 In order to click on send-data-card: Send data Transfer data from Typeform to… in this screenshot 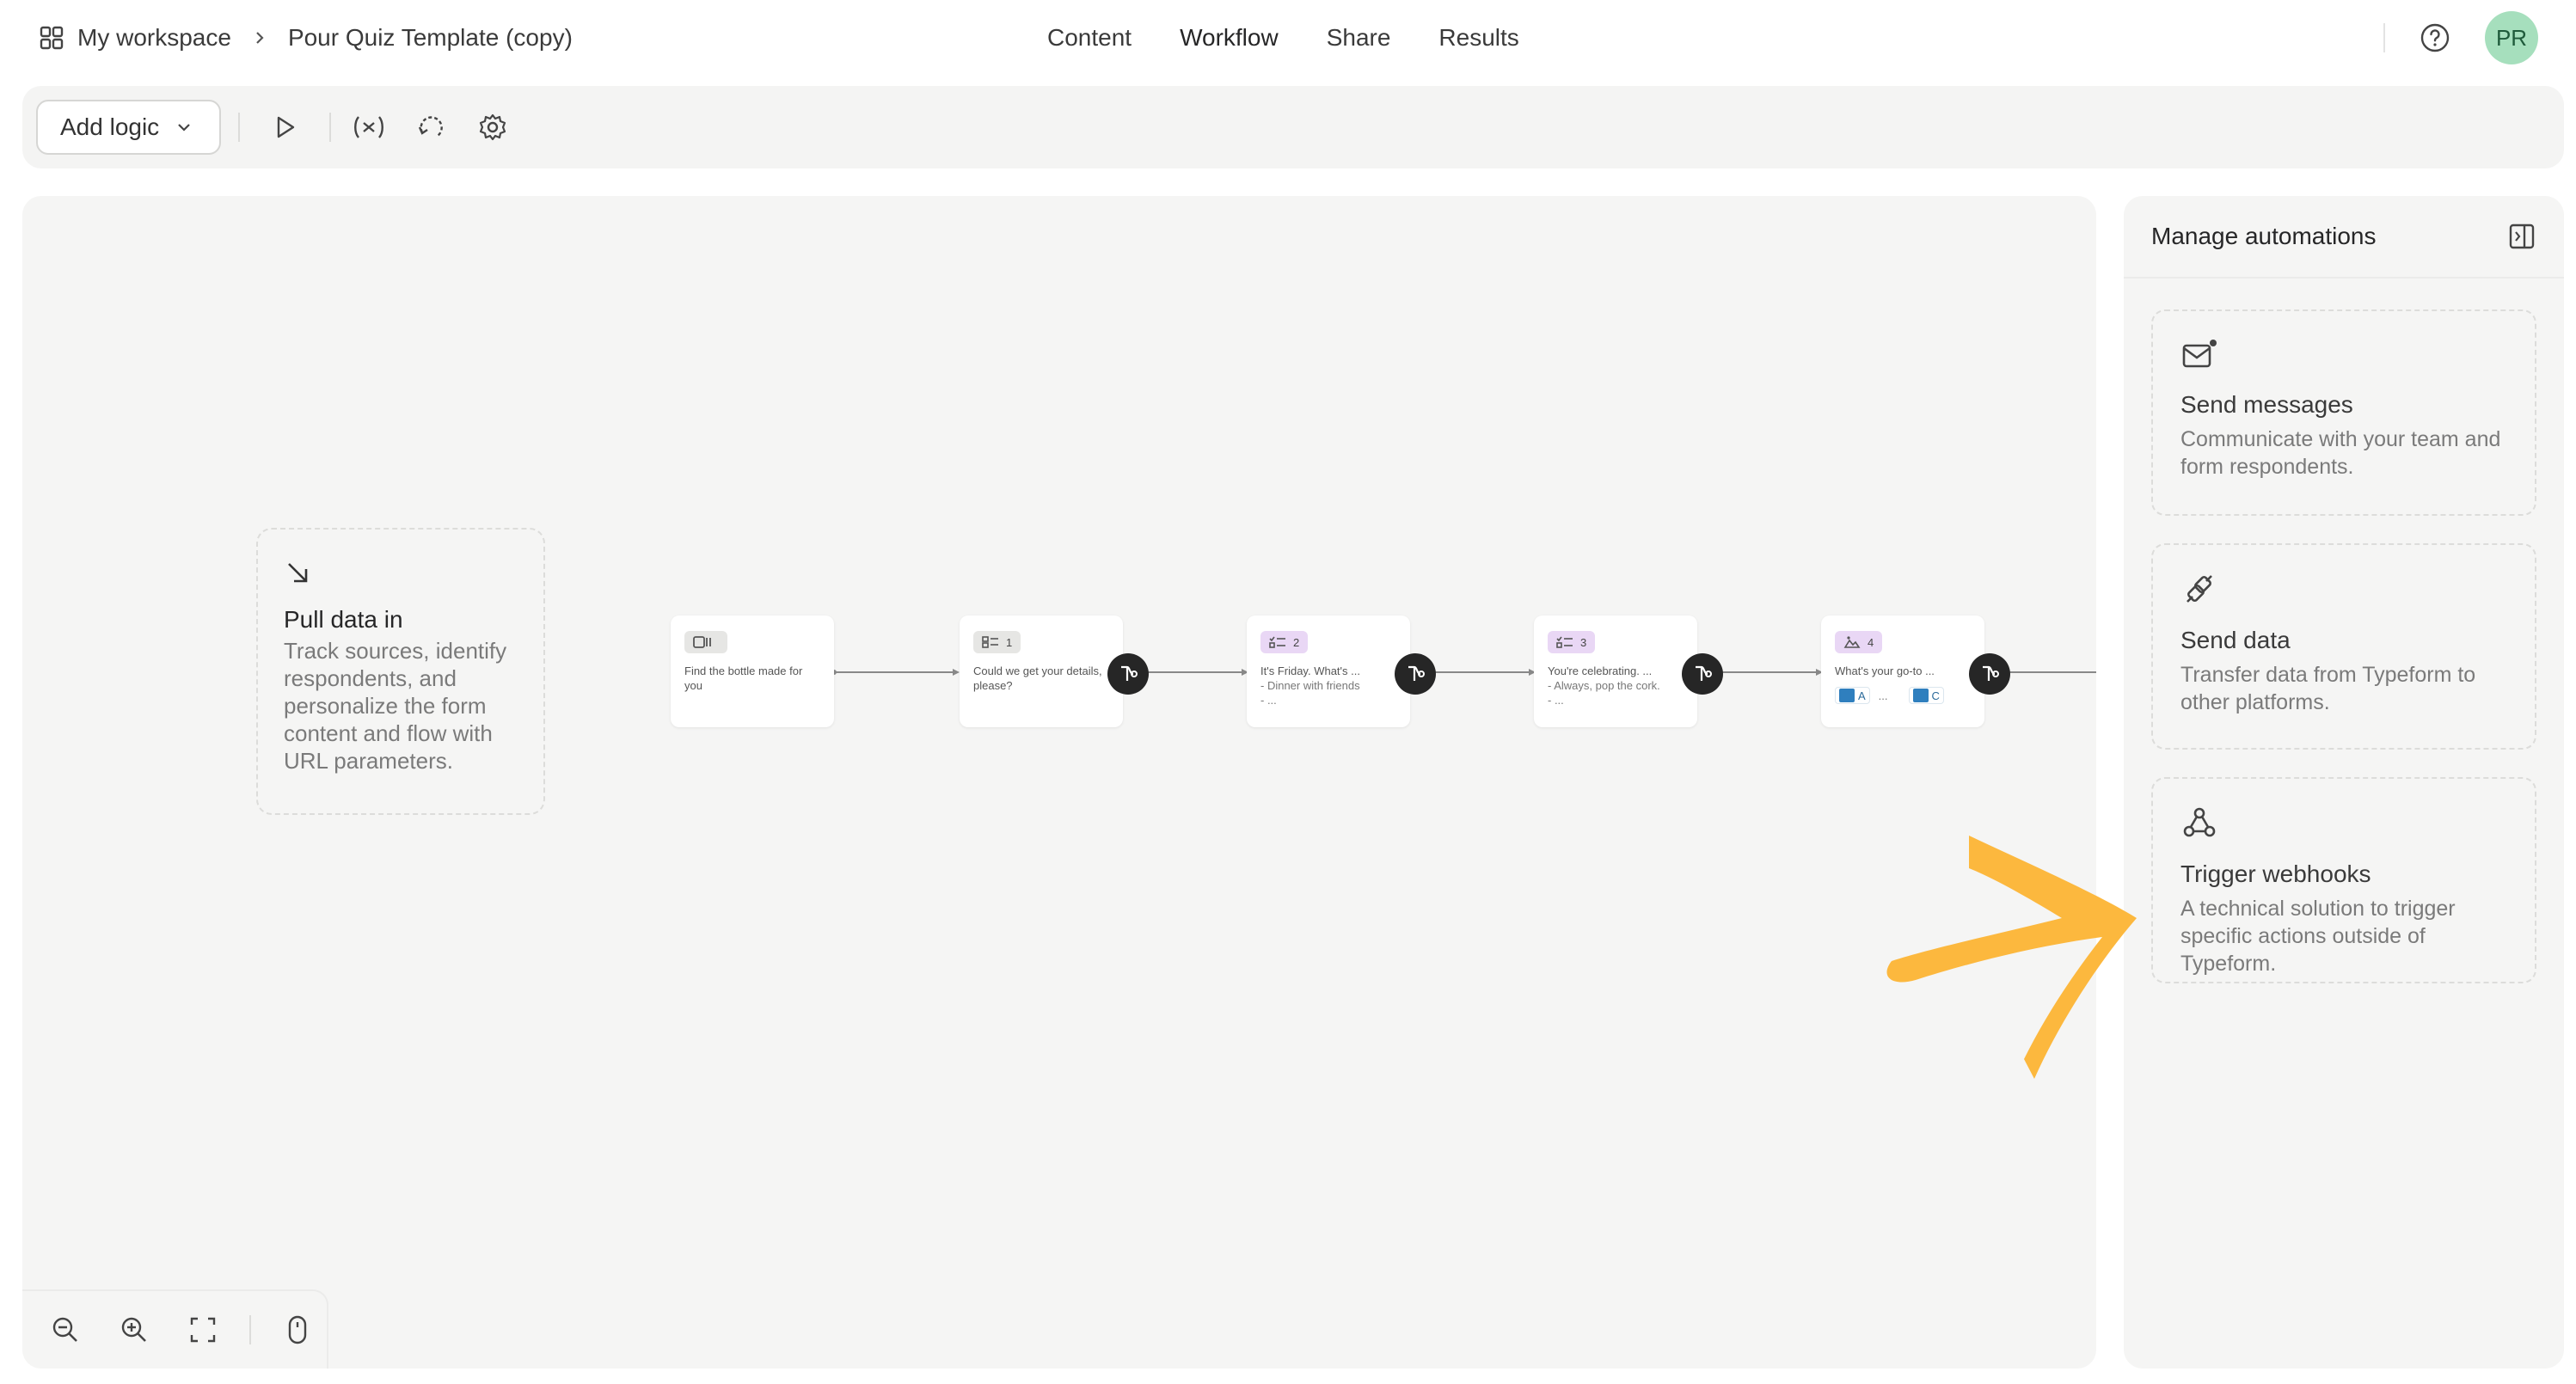, I will do `click(2343, 646)`.